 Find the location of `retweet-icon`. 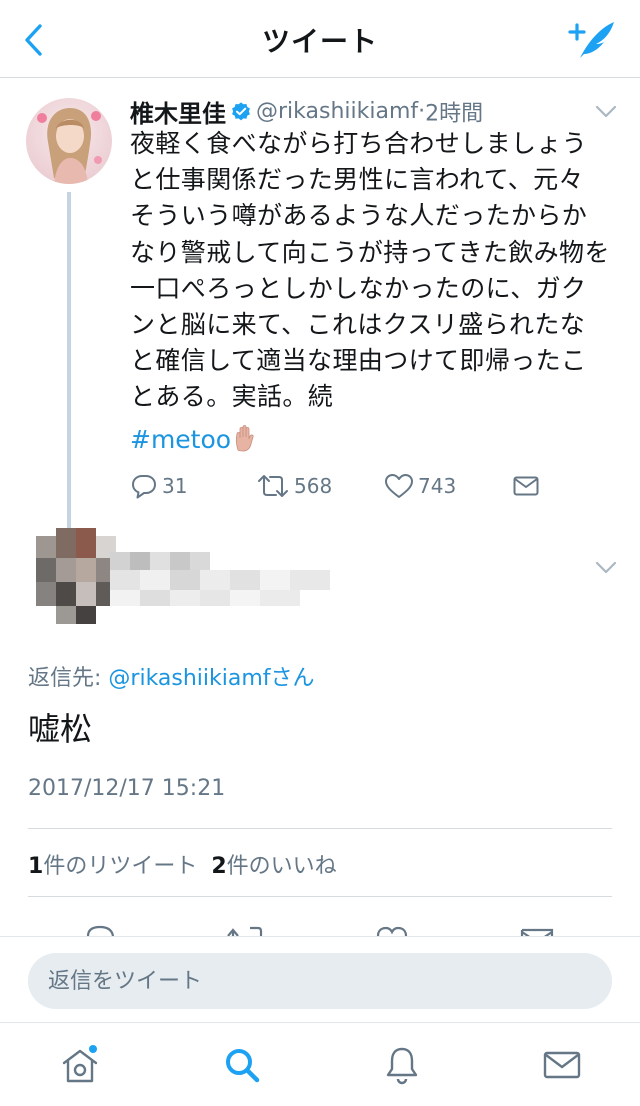

retweet-icon is located at coordinates (273, 486).